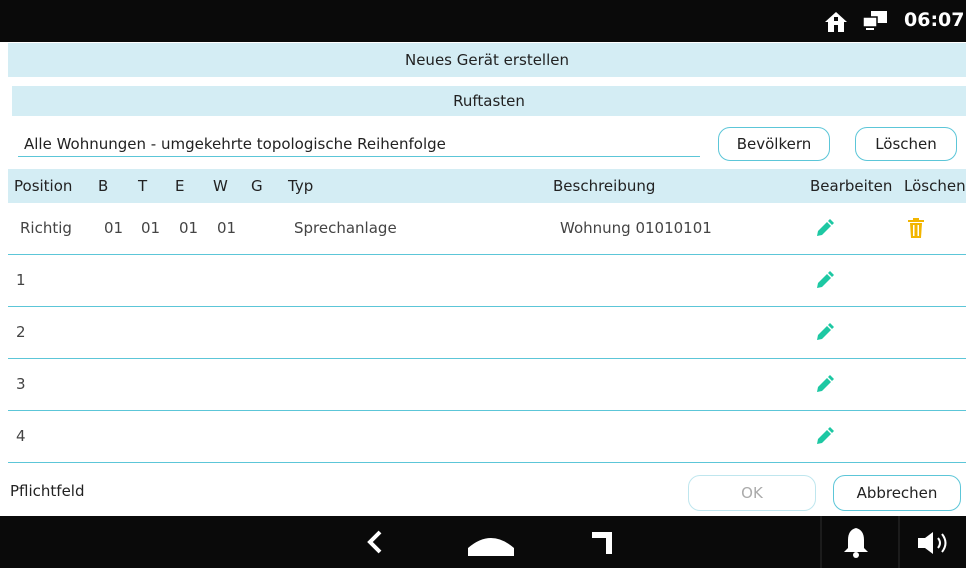  I want to click on cancel-button: Abbrechen, so click(897, 493).